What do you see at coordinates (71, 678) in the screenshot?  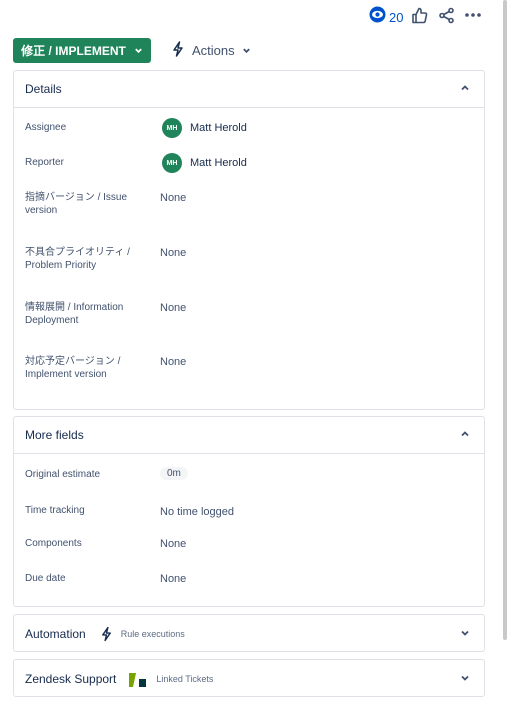 I see `zendesk-title: Zendesk Support` at bounding box center [71, 678].